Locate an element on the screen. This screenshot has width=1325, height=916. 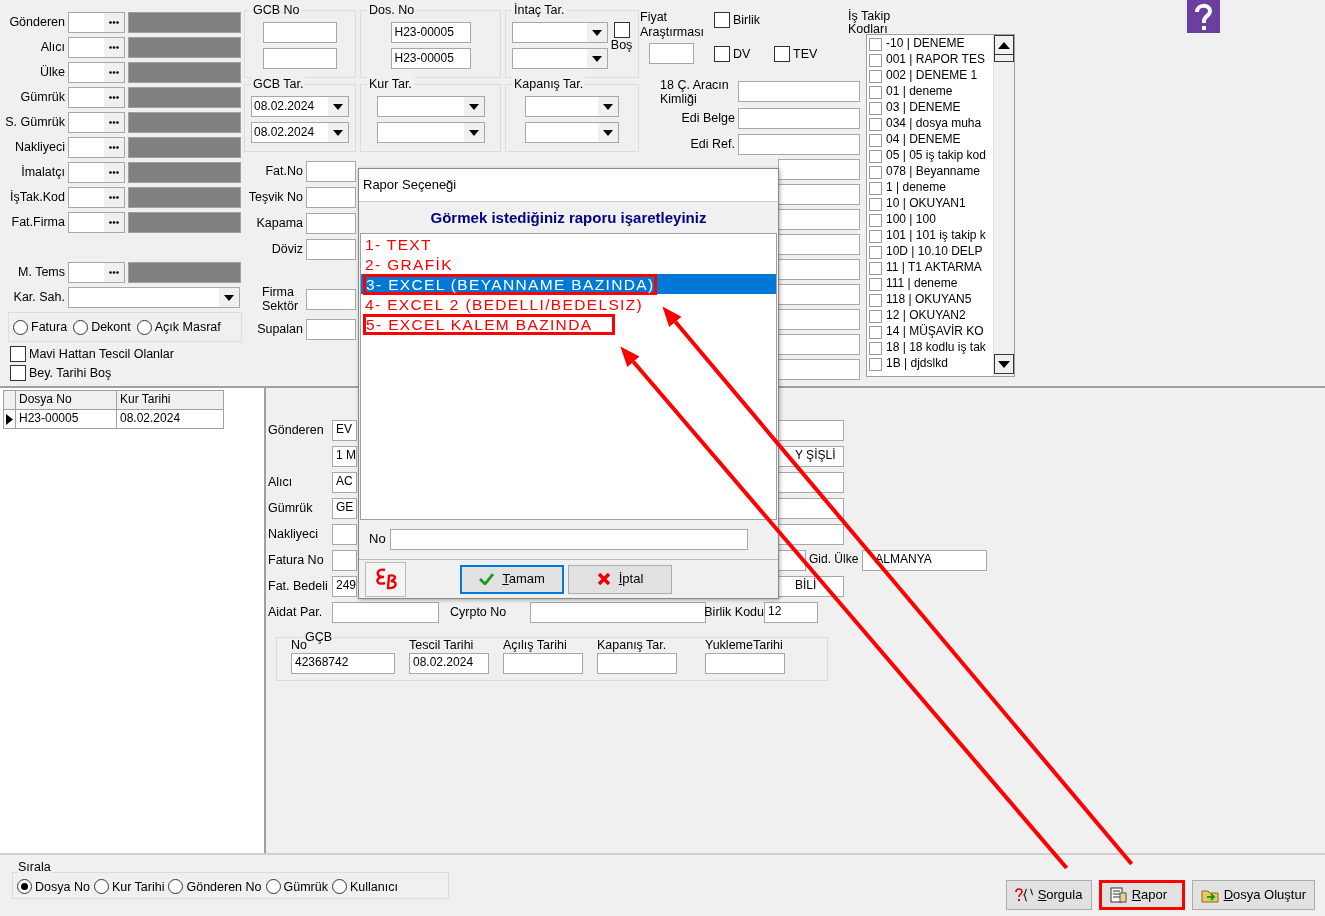
checkbox-label: Mavi Hattan Tescil Olanlar is located at coordinates (101, 354).